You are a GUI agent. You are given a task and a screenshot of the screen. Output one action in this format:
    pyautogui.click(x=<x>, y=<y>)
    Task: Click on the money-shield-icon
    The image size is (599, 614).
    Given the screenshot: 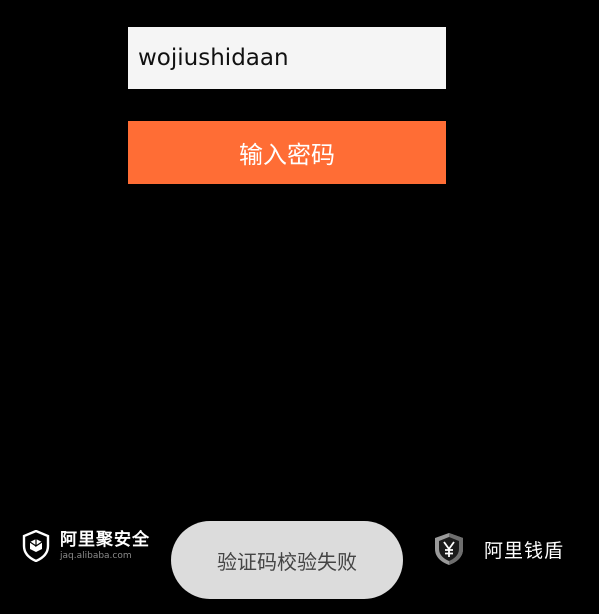 What is the action you would take?
    pyautogui.click(x=449, y=549)
    